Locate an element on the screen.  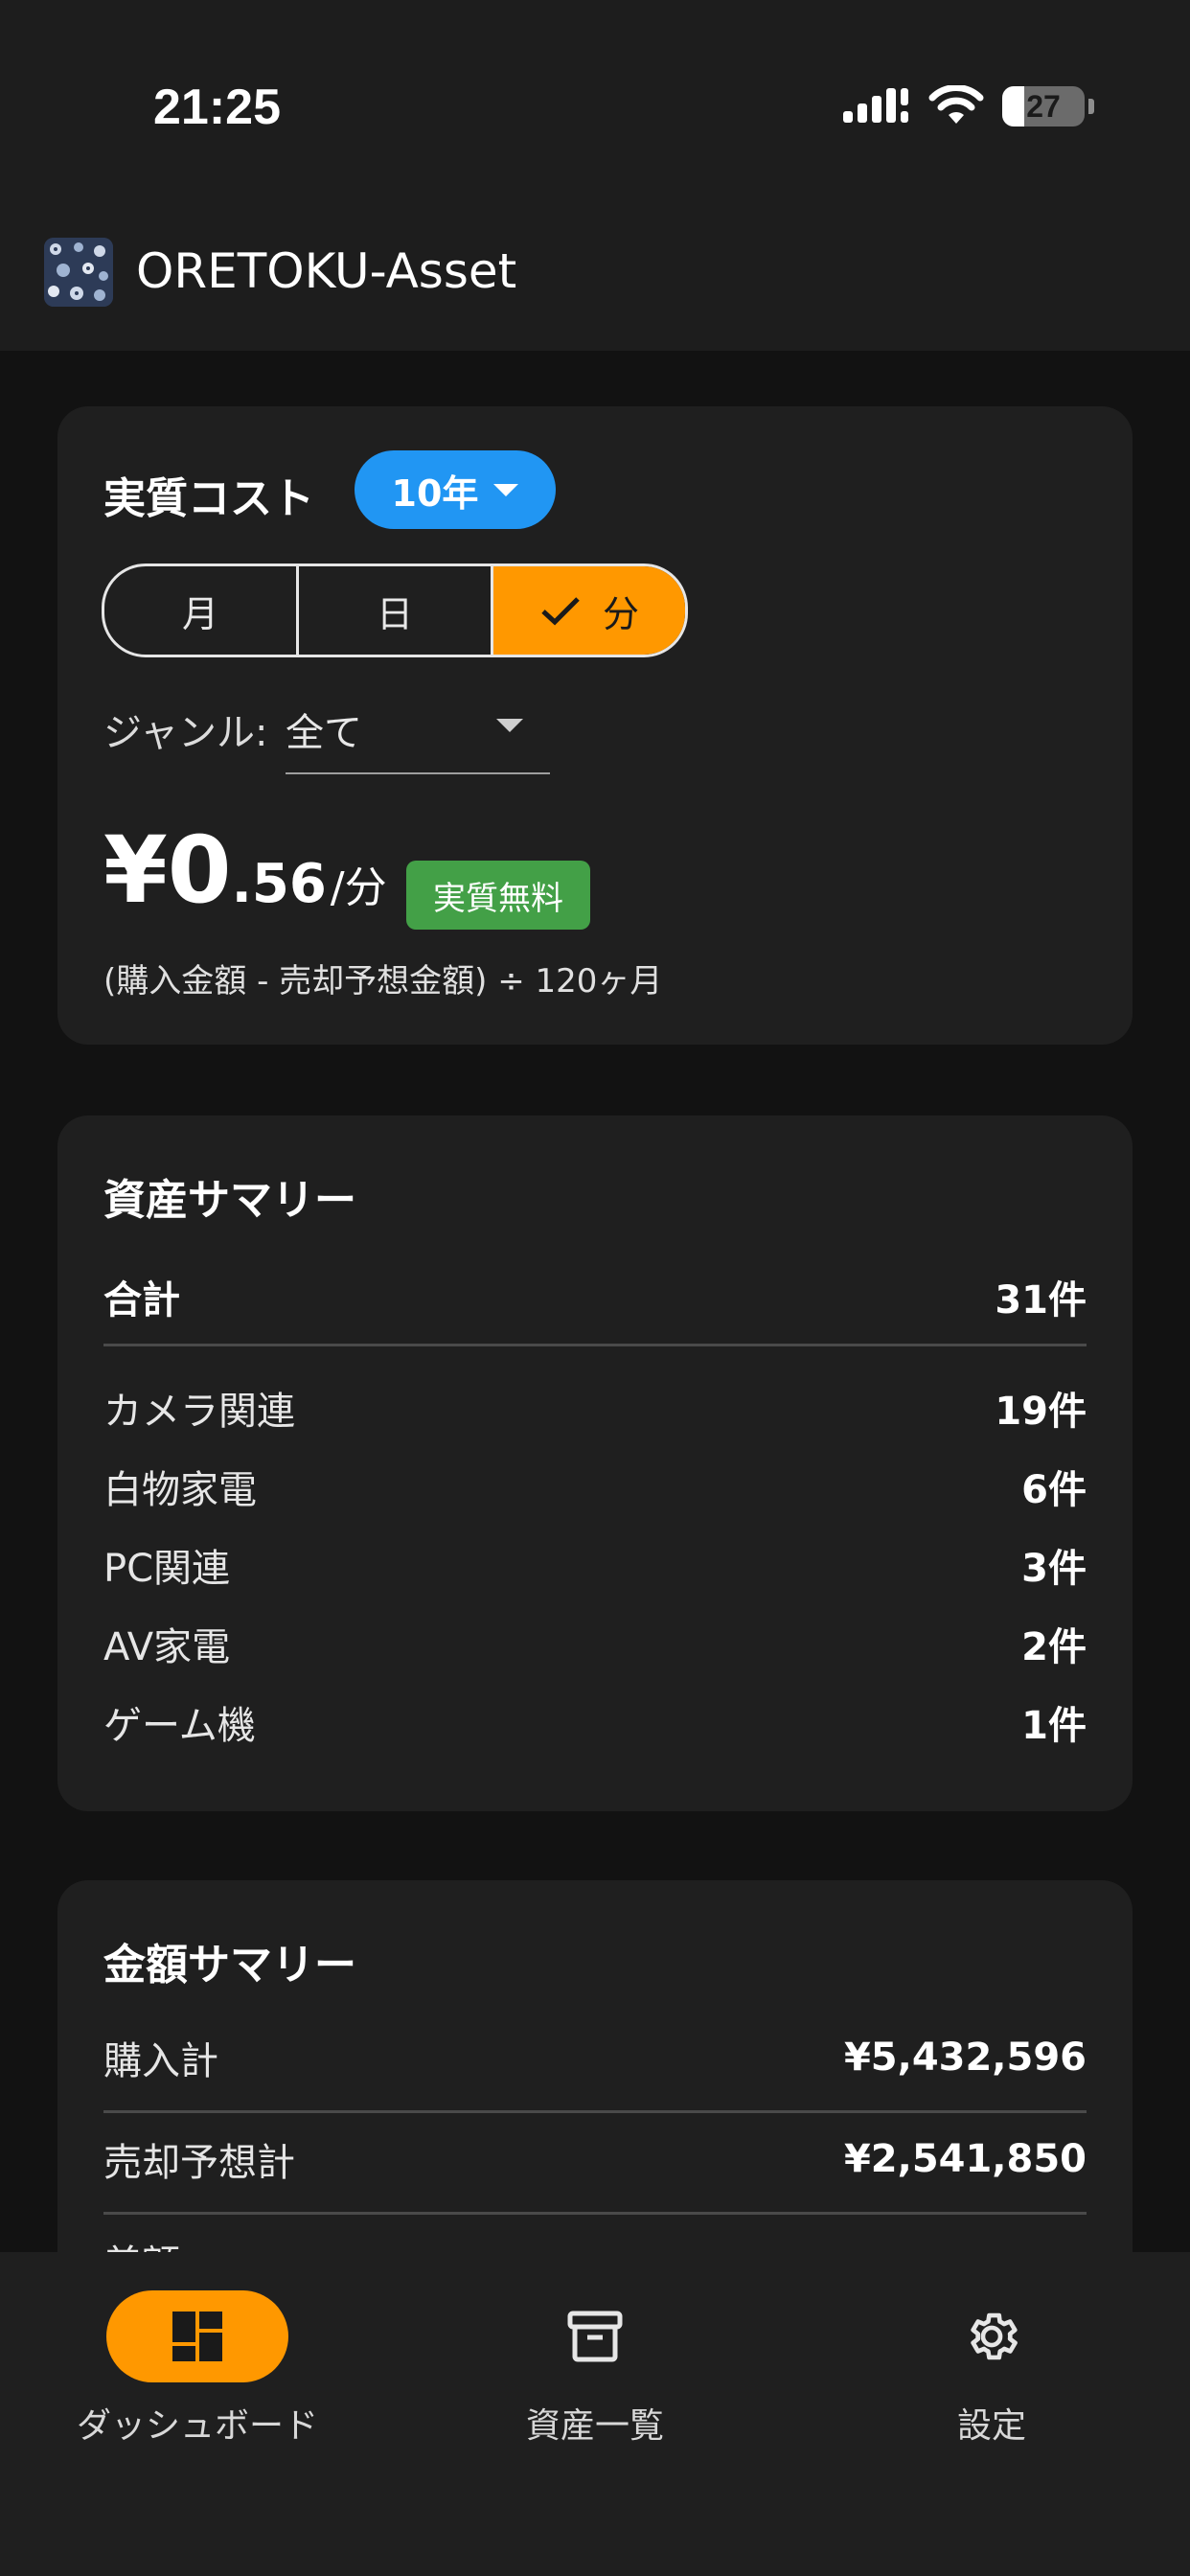
asset-category-label: PC関連 is located at coordinates (167, 1569).